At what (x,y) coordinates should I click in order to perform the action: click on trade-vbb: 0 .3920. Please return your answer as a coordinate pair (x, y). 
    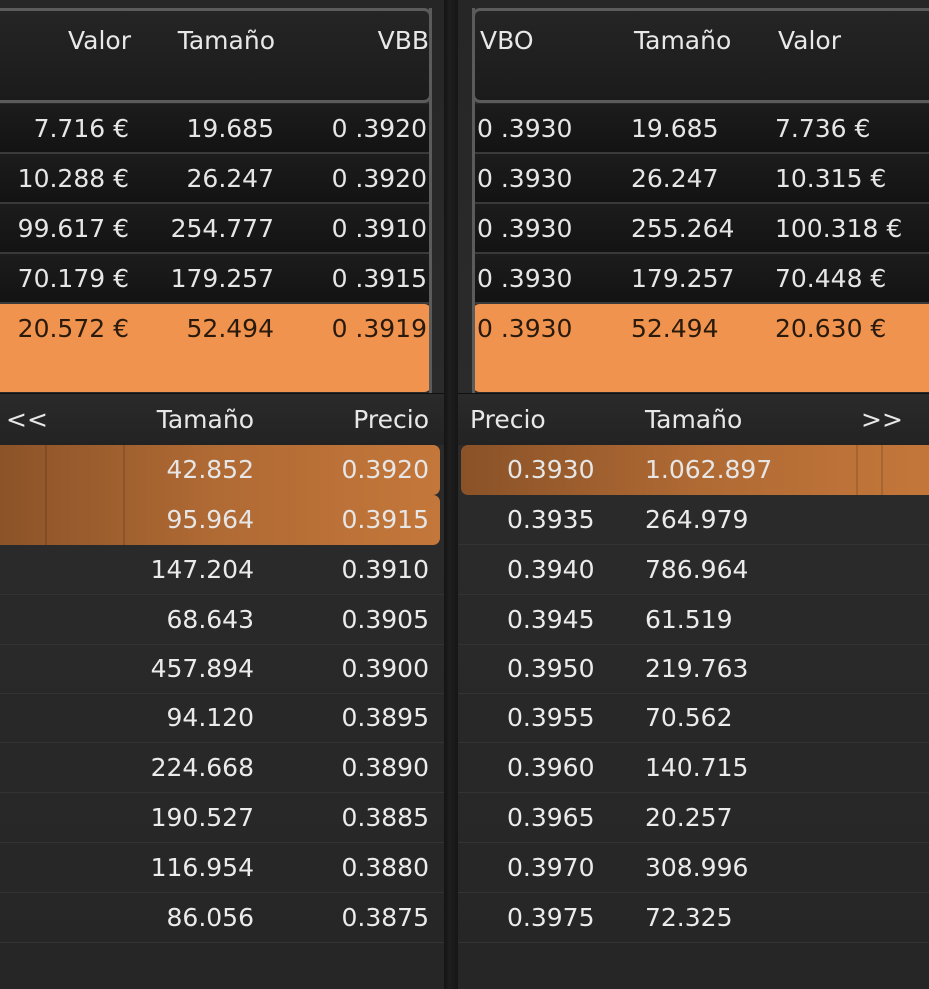
    Looking at the image, I should click on (379, 178).